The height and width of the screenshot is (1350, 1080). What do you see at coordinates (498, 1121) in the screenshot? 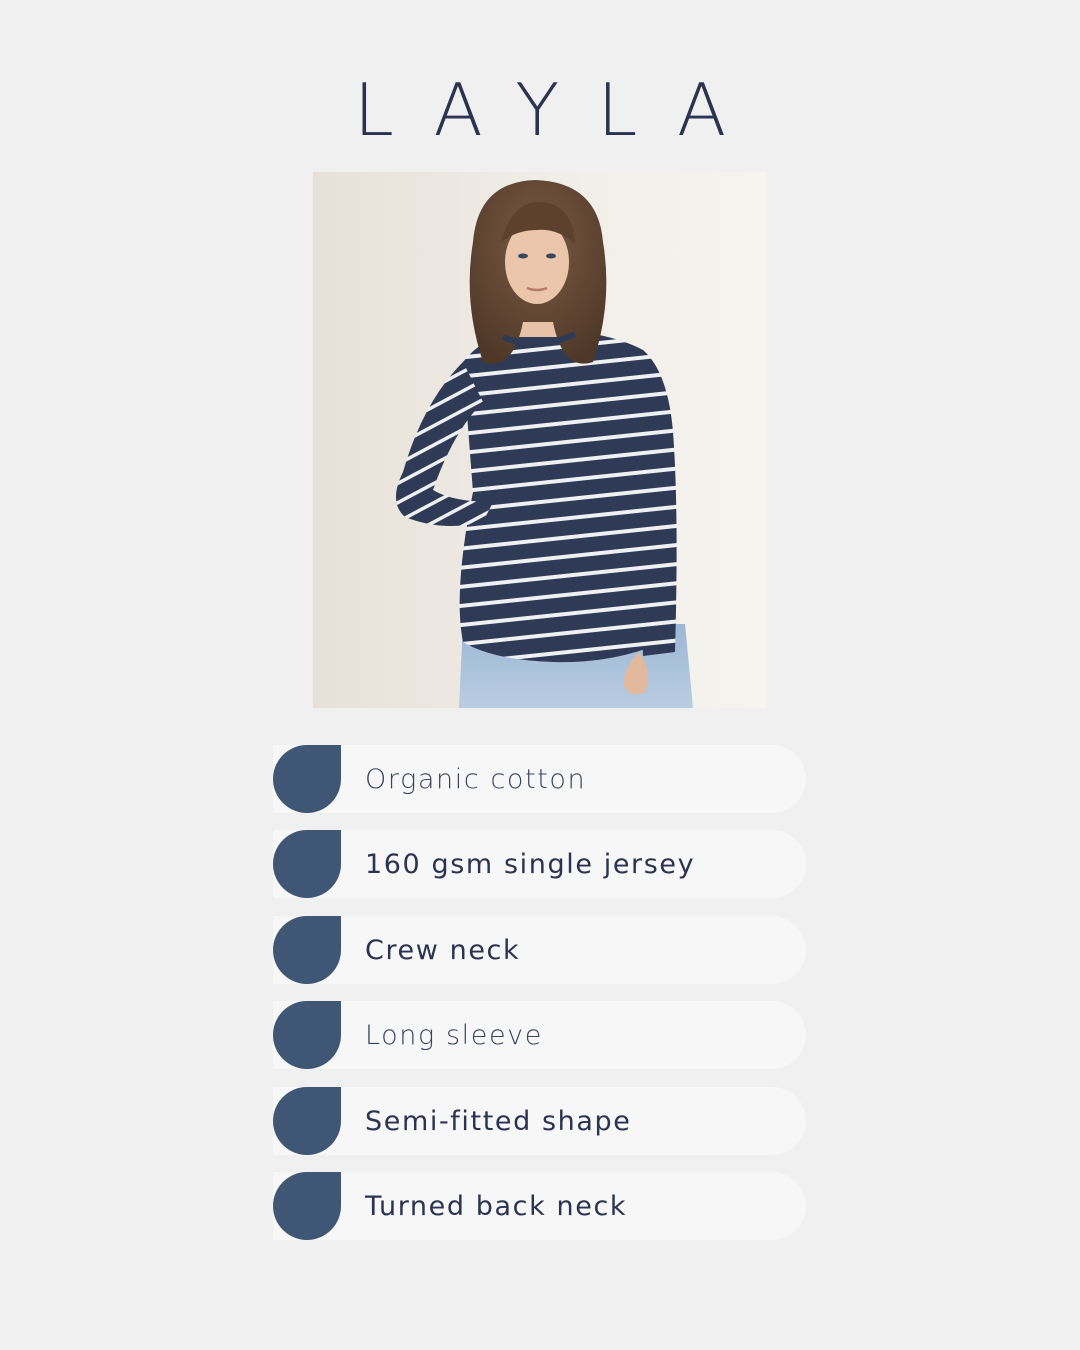
I see `feature-label: Semi-fitted shape` at bounding box center [498, 1121].